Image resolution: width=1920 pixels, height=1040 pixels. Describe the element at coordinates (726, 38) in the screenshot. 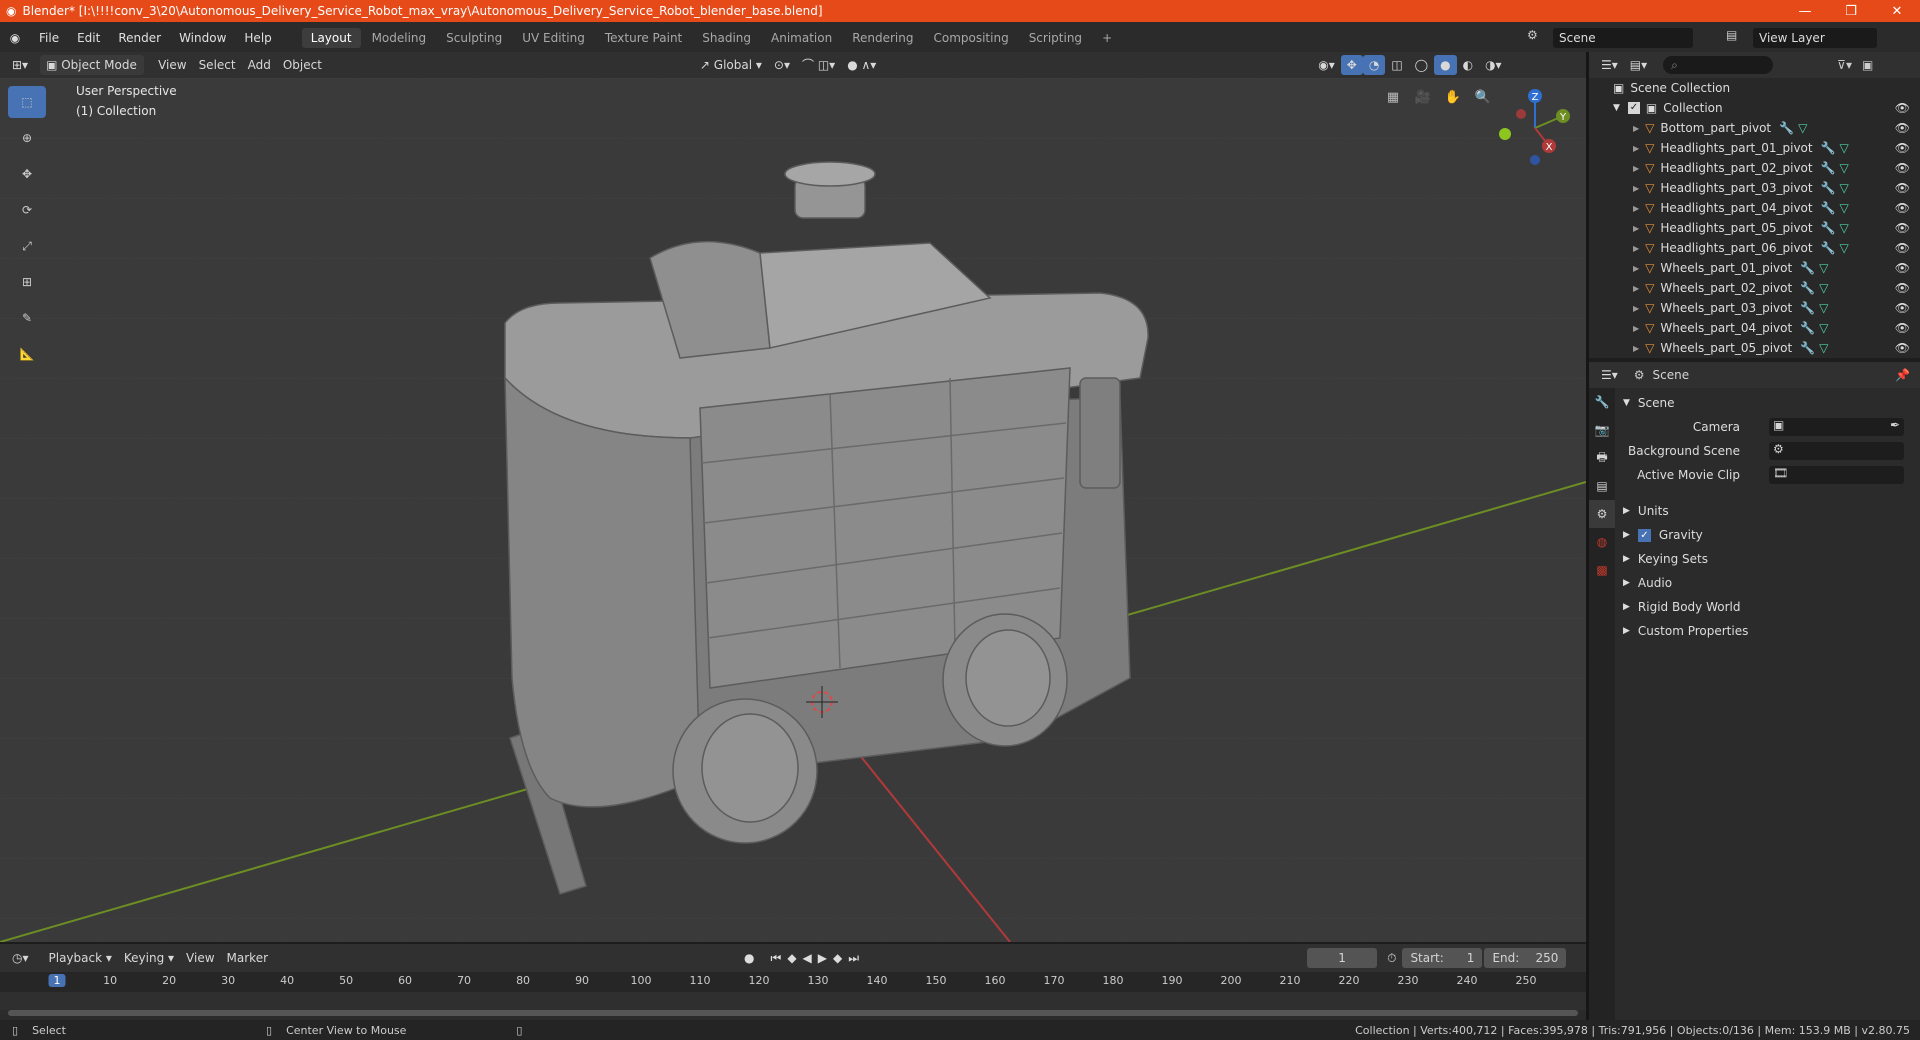

I see `tab-shading: Shading` at that location.